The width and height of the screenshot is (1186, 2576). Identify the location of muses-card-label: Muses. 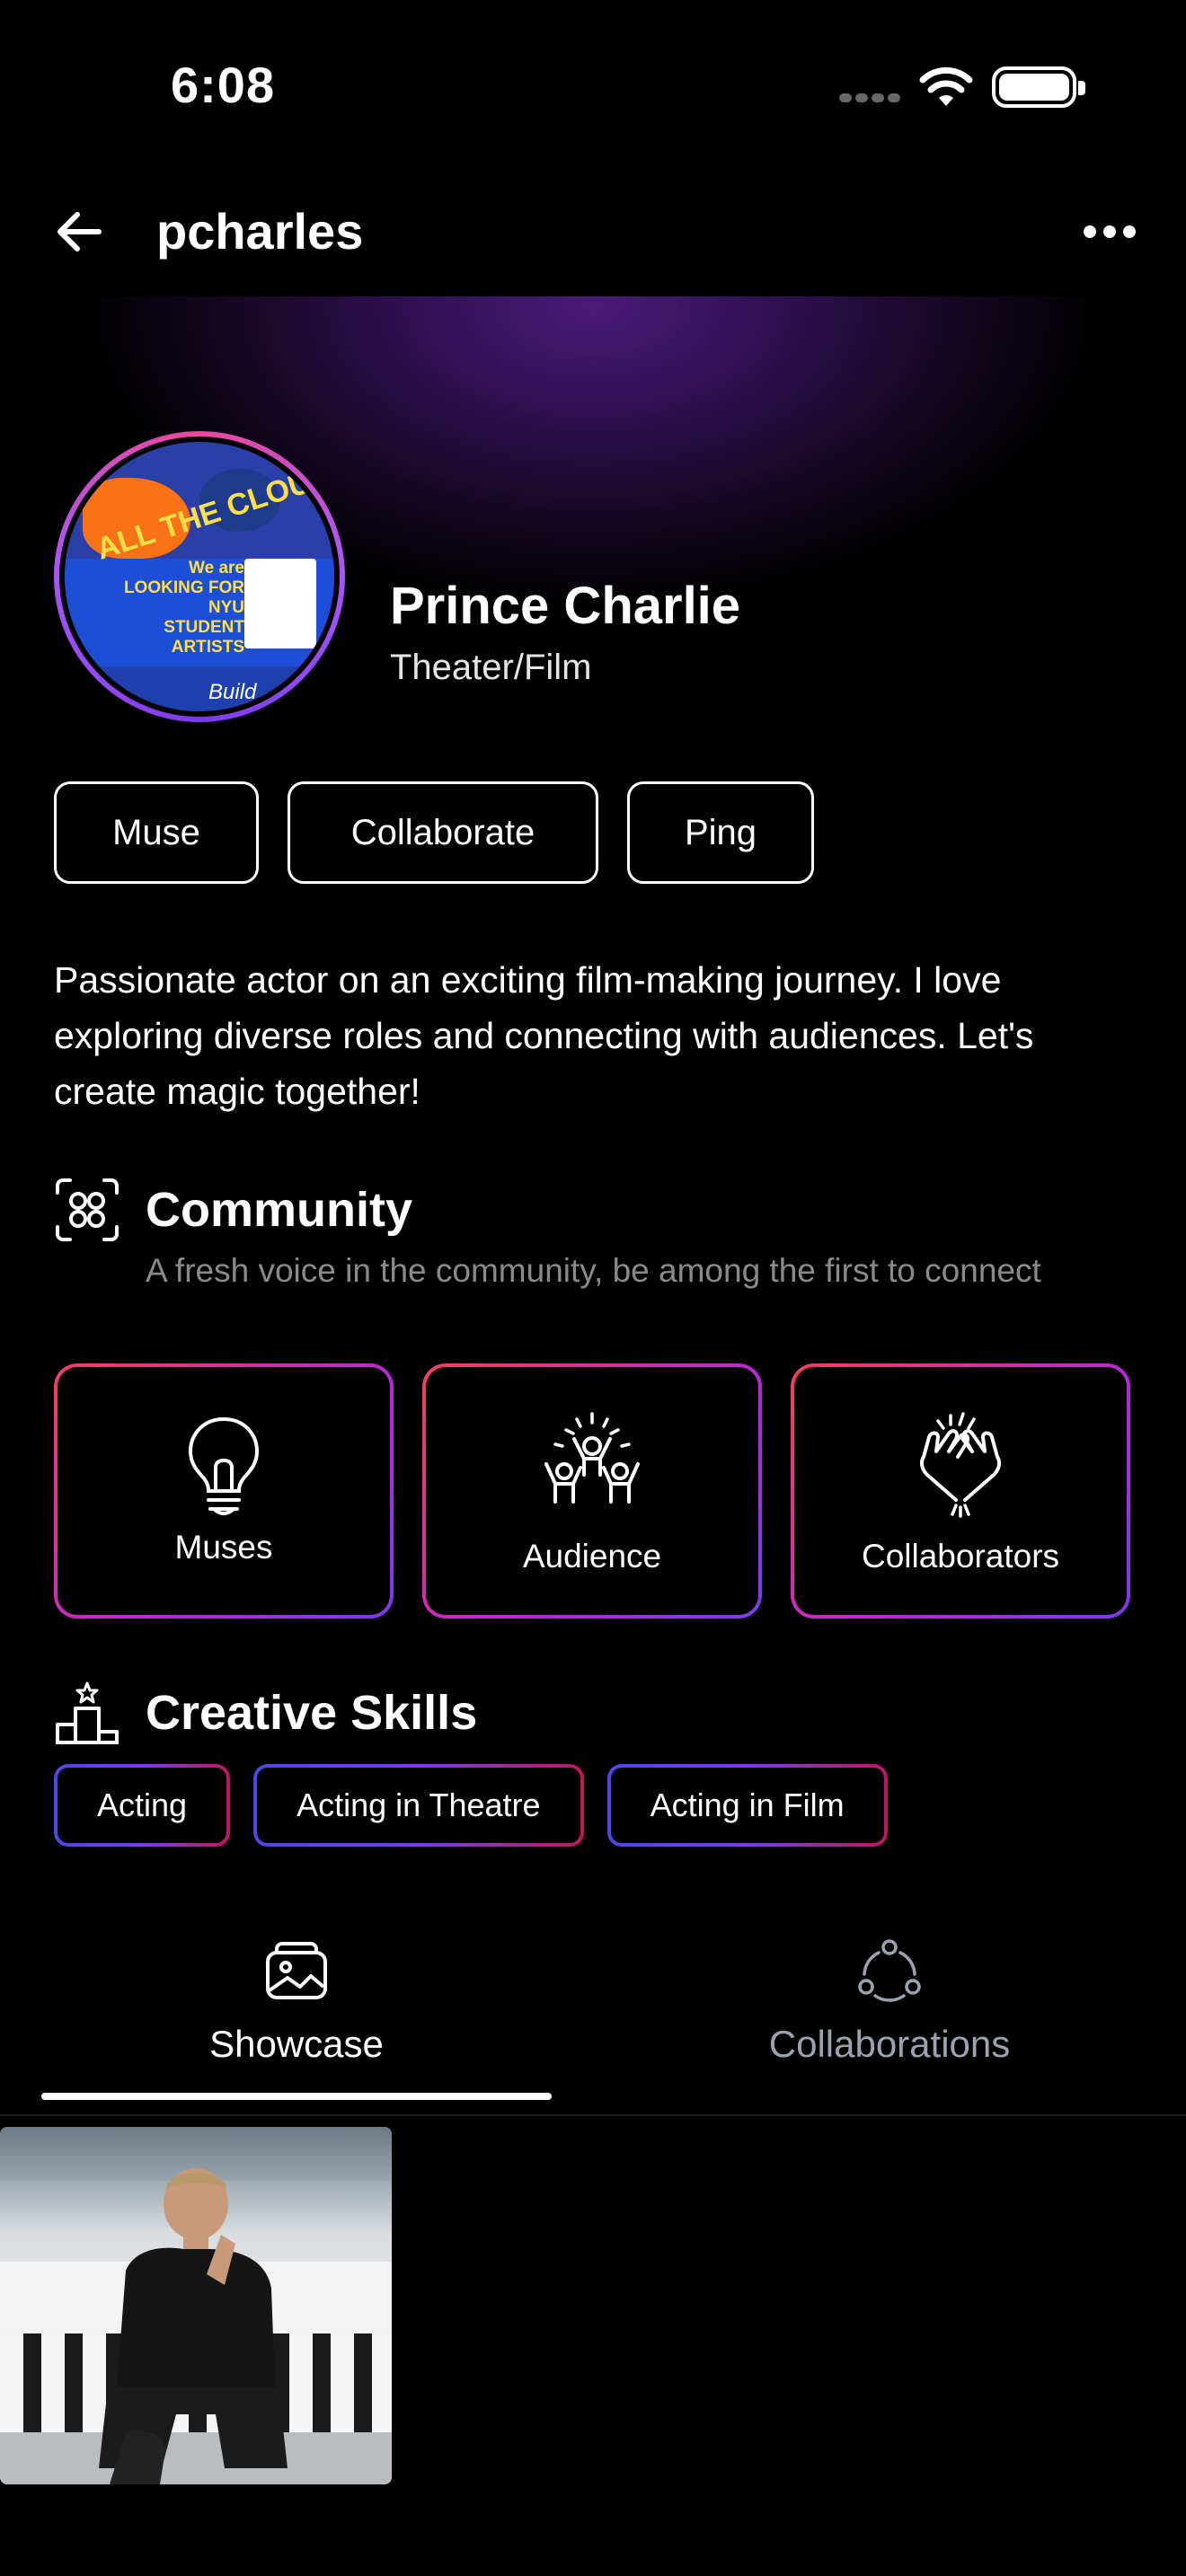
(223, 1547).